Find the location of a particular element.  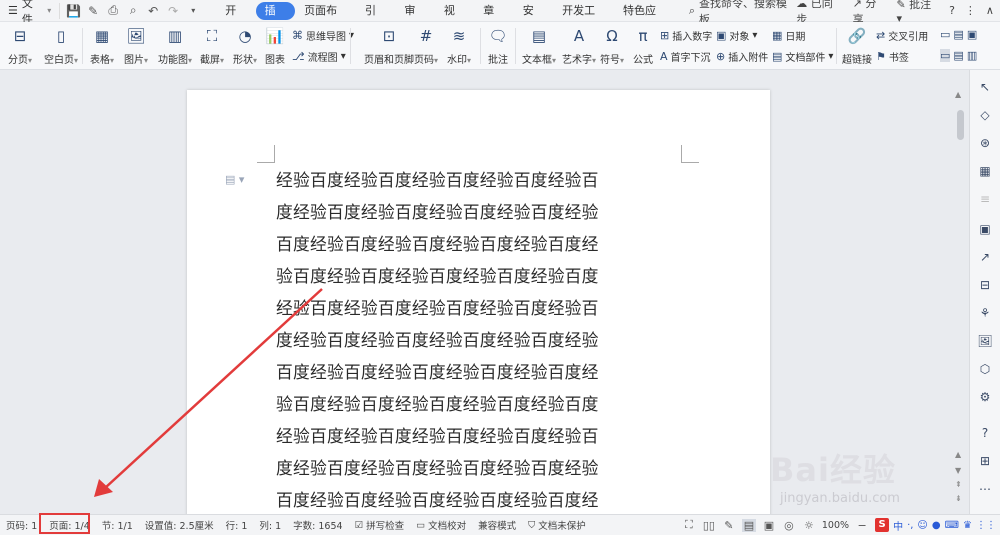

focus-mode-icon: ⛶ is located at coordinates (689, 525).